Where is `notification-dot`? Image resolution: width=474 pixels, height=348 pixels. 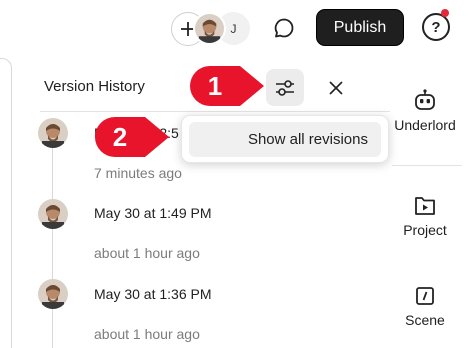 notification-dot is located at coordinates (445, 13).